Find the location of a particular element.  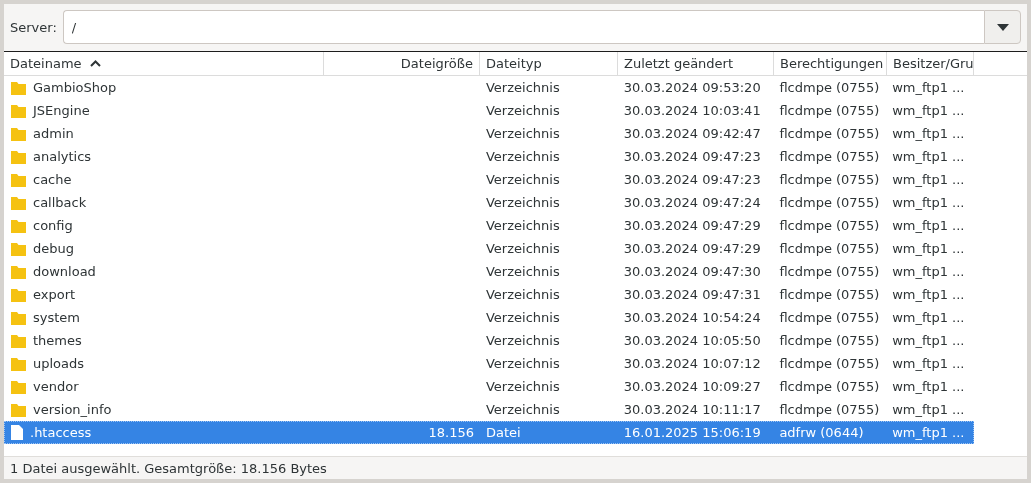

file-name: system is located at coordinates (56, 317).